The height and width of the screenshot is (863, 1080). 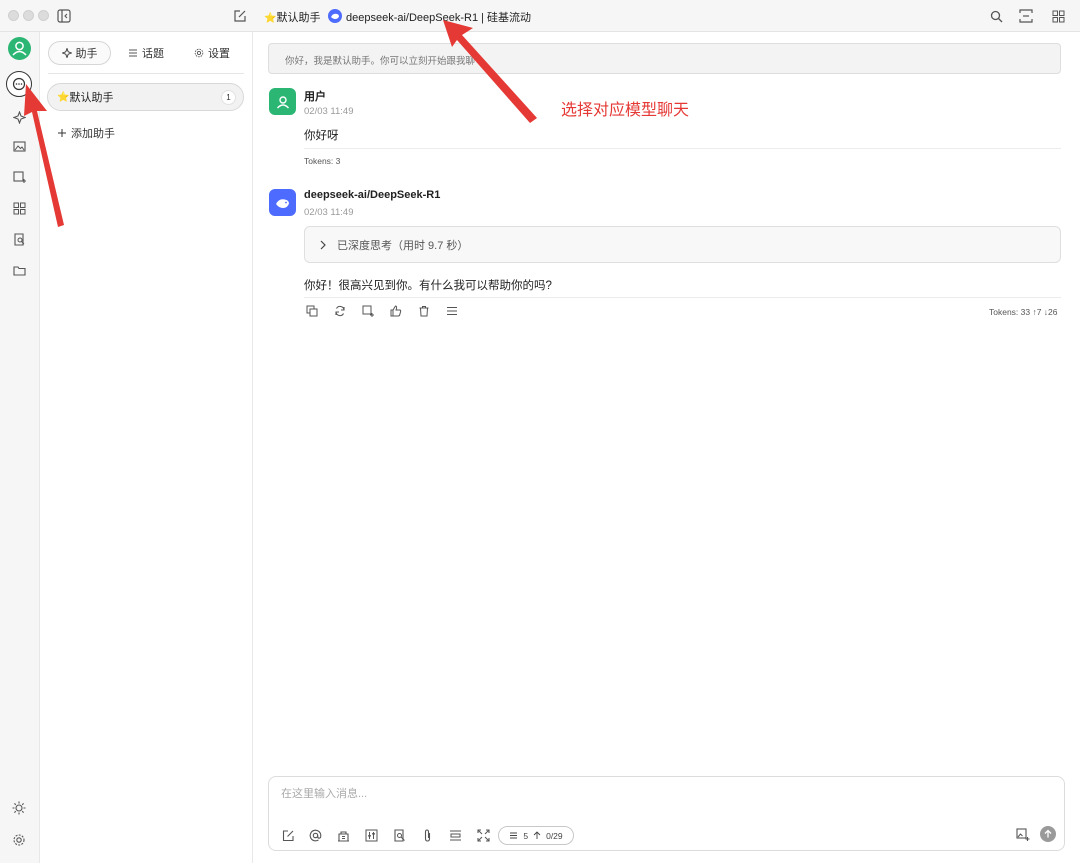 What do you see at coordinates (1023, 835) in the screenshot?
I see `image-generate-icon` at bounding box center [1023, 835].